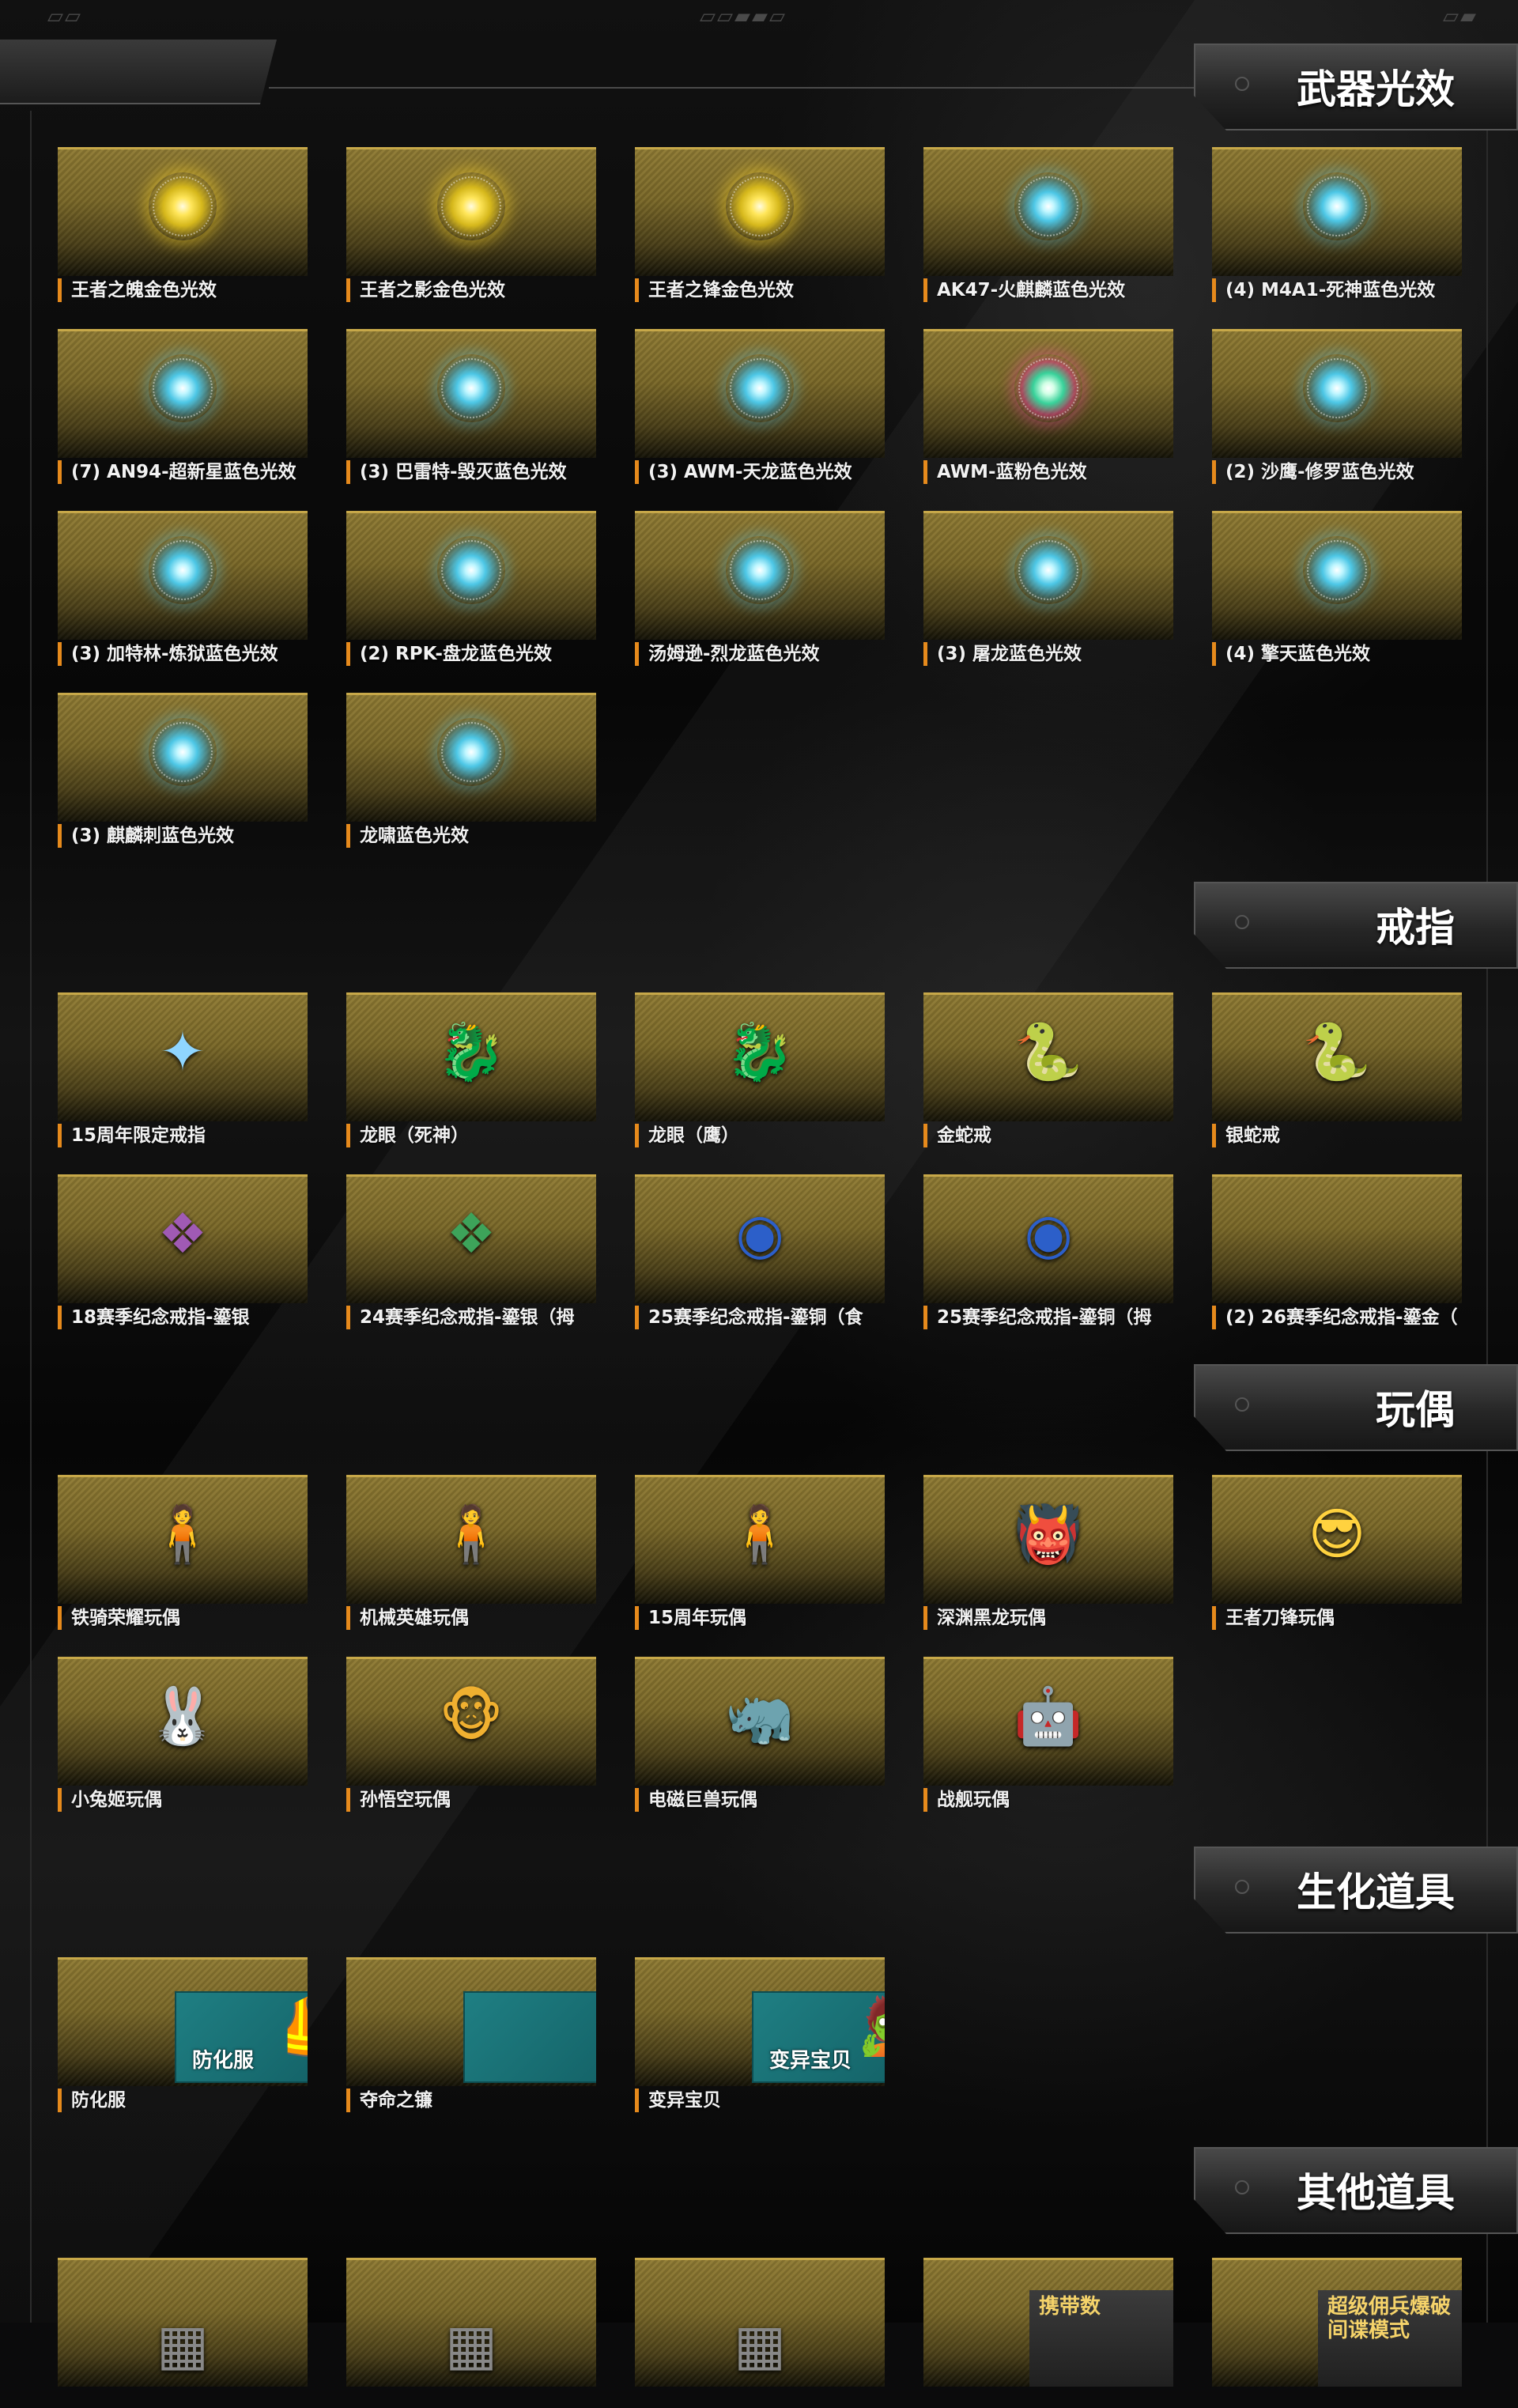 The image size is (1518, 2408). What do you see at coordinates (470, 1051) in the screenshot?
I see `gold-dragon-ring-icon: 🐉` at bounding box center [470, 1051].